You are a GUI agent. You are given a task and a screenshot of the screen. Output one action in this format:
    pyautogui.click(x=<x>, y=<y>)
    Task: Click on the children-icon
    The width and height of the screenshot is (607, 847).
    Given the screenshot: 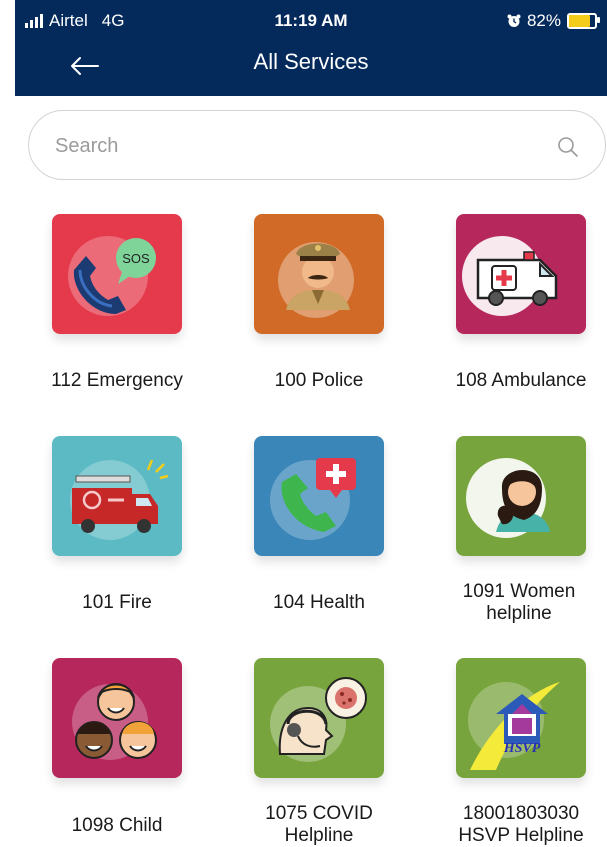 What is the action you would take?
    pyautogui.click(x=117, y=718)
    